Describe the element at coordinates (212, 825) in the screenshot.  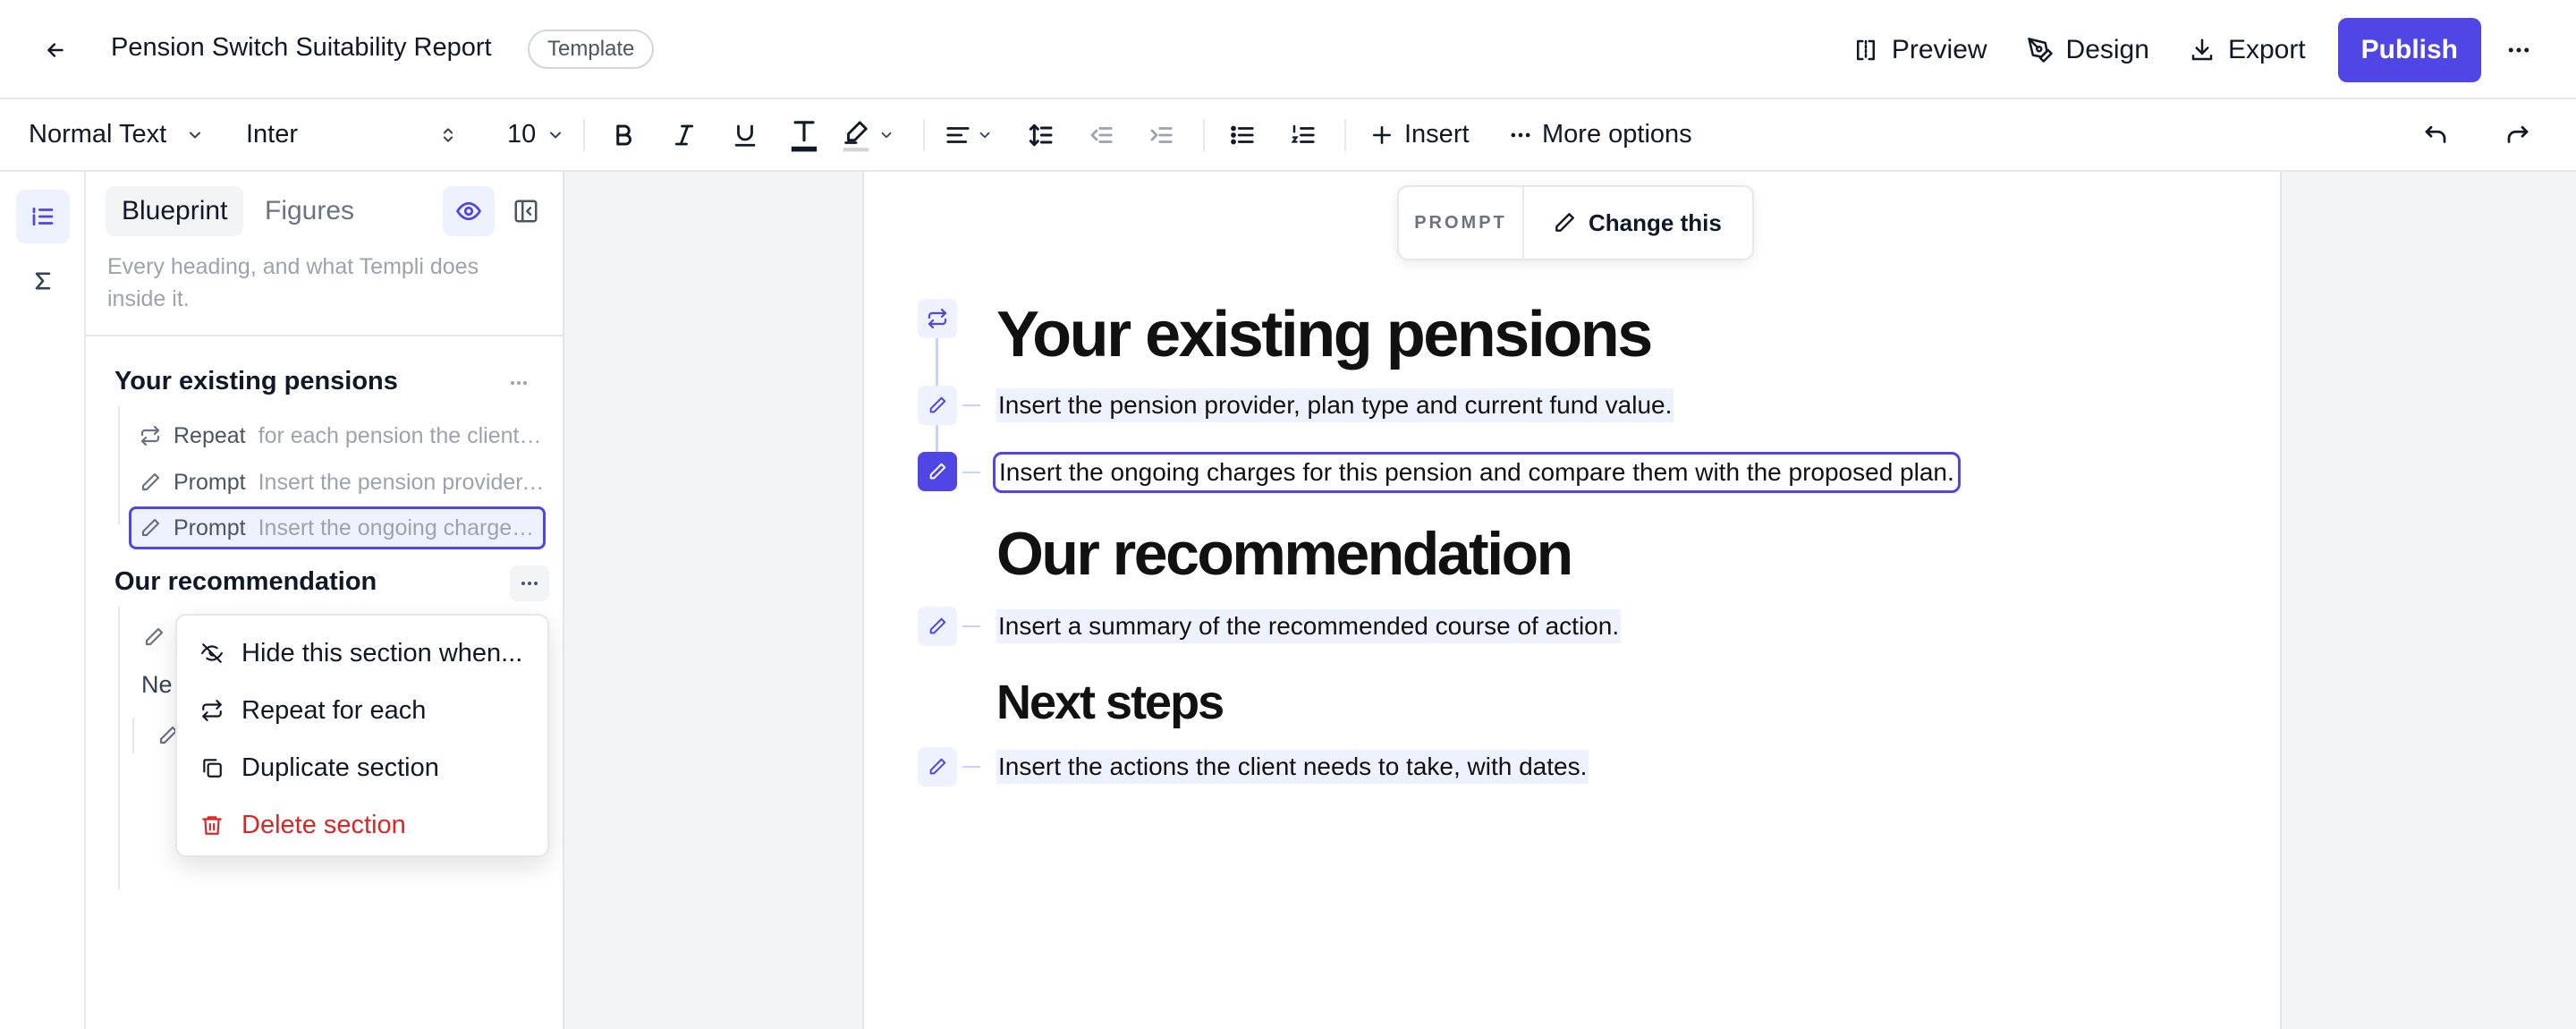
I see `trash-icon` at that location.